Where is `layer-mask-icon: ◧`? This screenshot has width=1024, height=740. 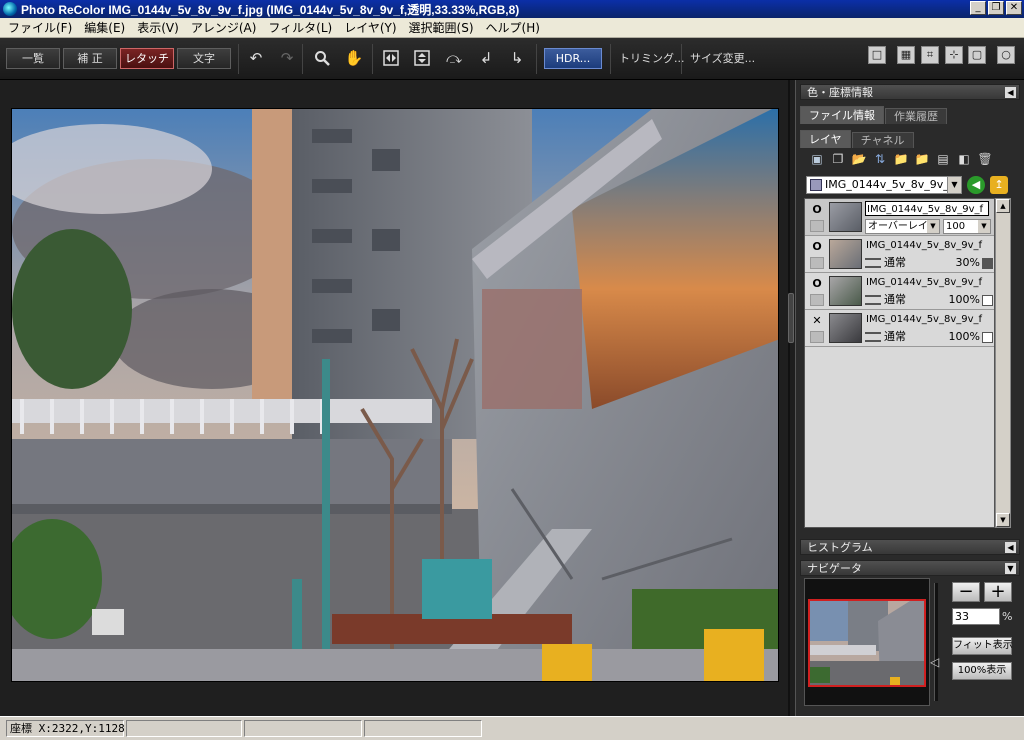 layer-mask-icon: ◧ is located at coordinates (964, 159).